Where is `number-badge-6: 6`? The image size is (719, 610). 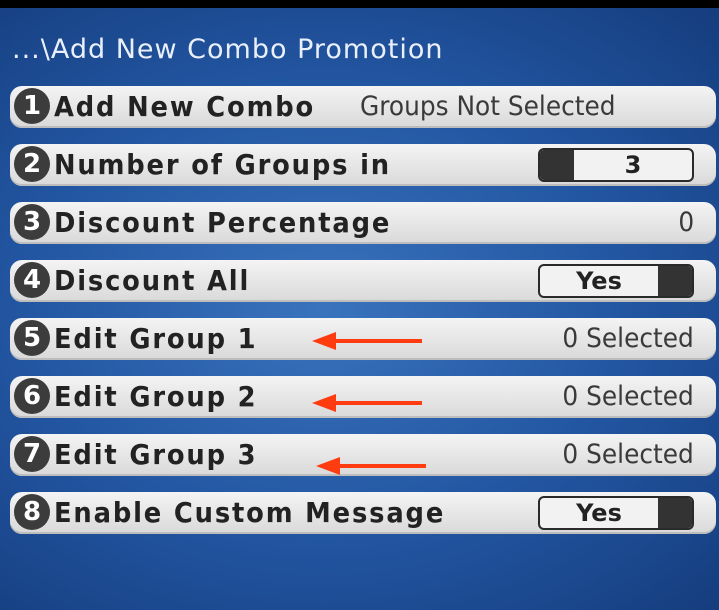
number-badge-6: 6 is located at coordinates (32, 396).